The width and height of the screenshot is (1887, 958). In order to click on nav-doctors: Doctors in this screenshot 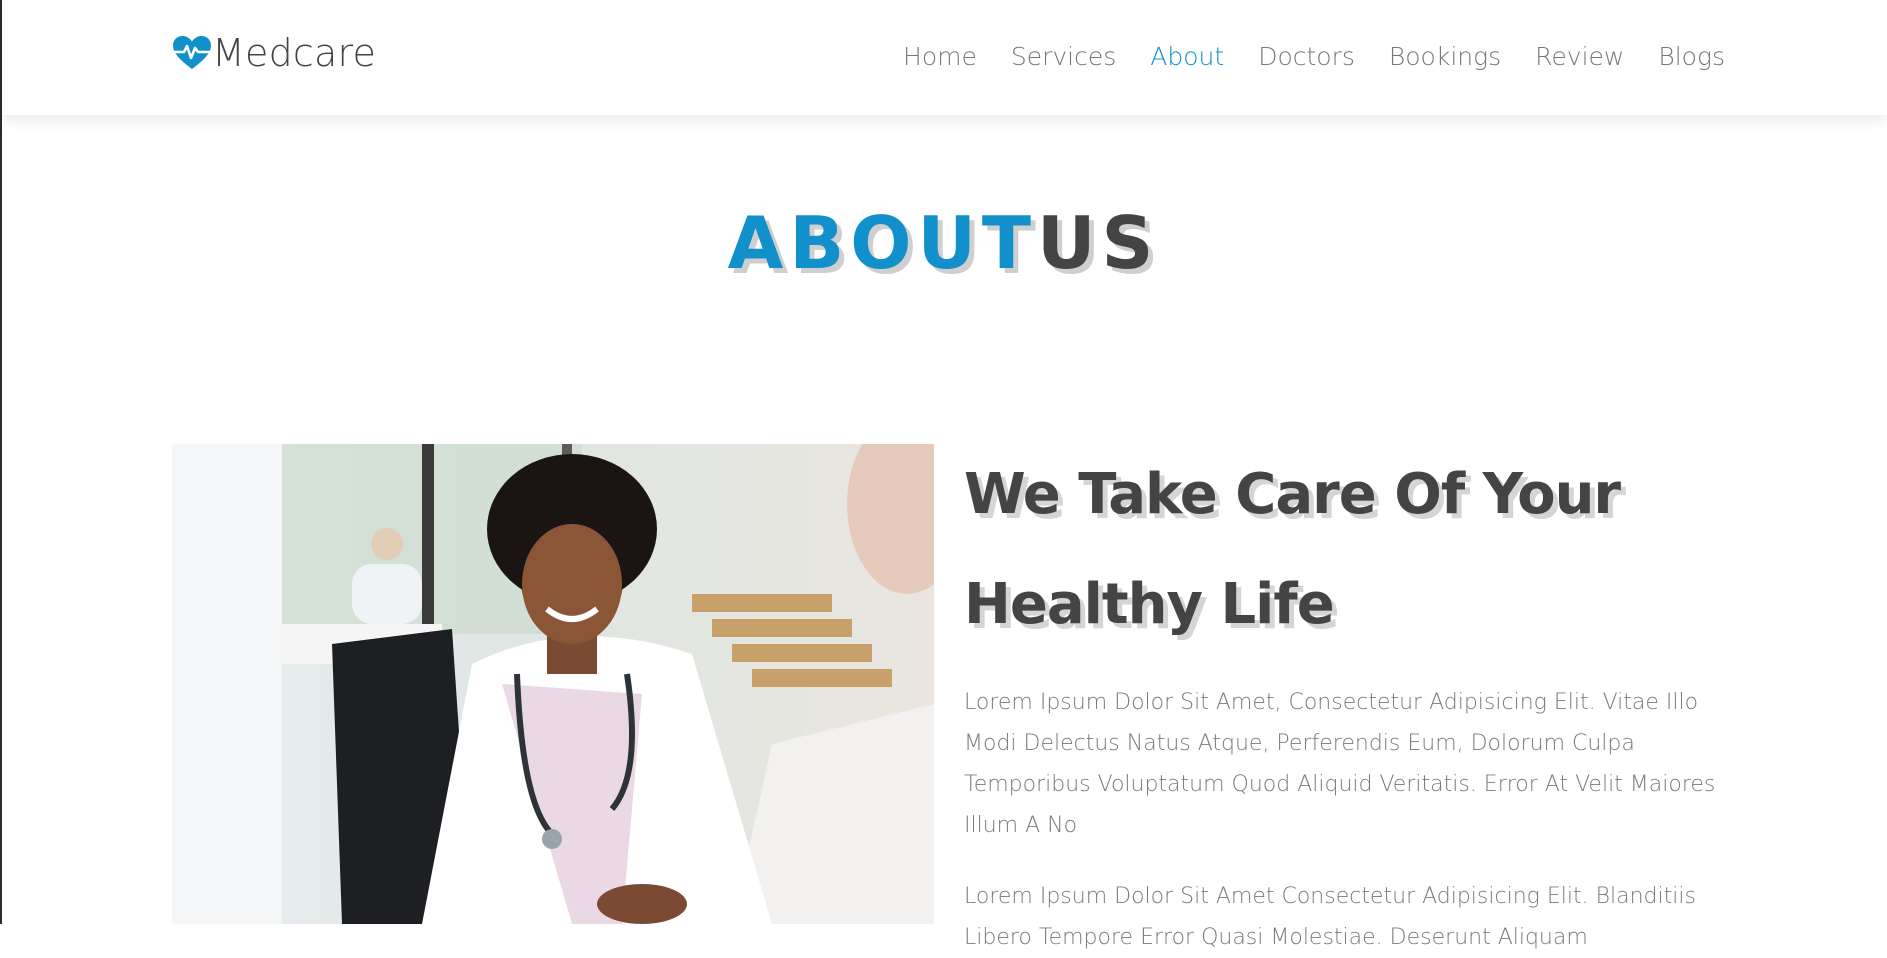, I will do `click(1306, 57)`.